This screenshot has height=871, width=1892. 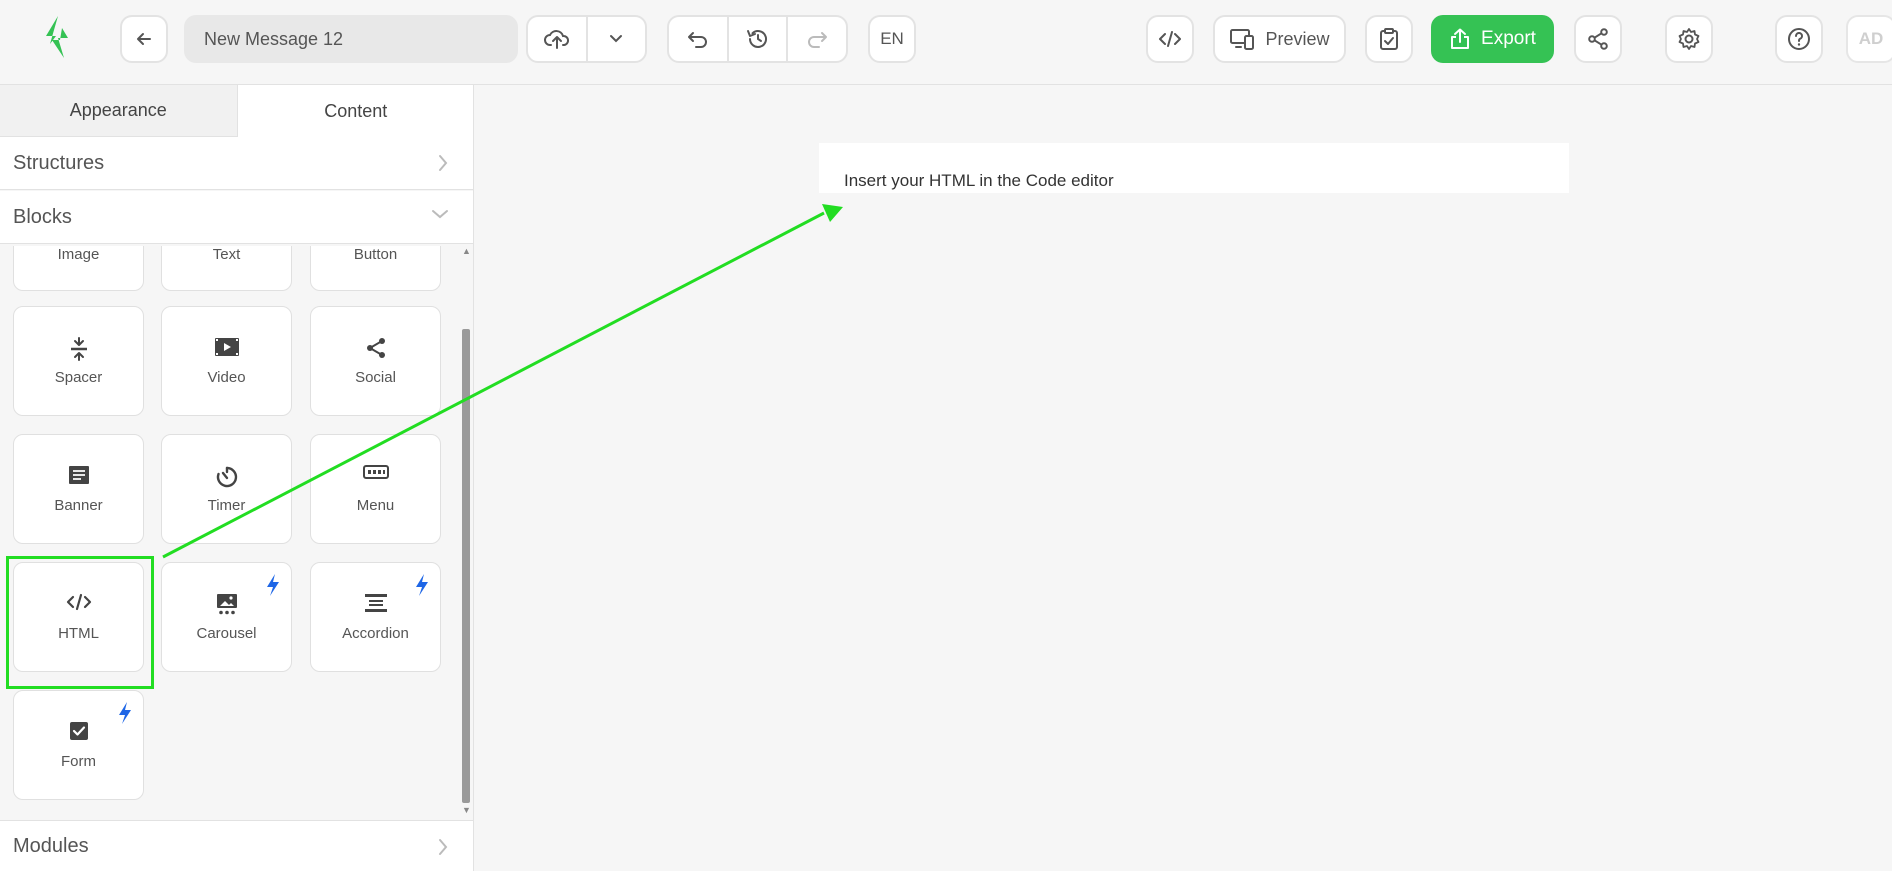 I want to click on block-form: Form, so click(x=78, y=745).